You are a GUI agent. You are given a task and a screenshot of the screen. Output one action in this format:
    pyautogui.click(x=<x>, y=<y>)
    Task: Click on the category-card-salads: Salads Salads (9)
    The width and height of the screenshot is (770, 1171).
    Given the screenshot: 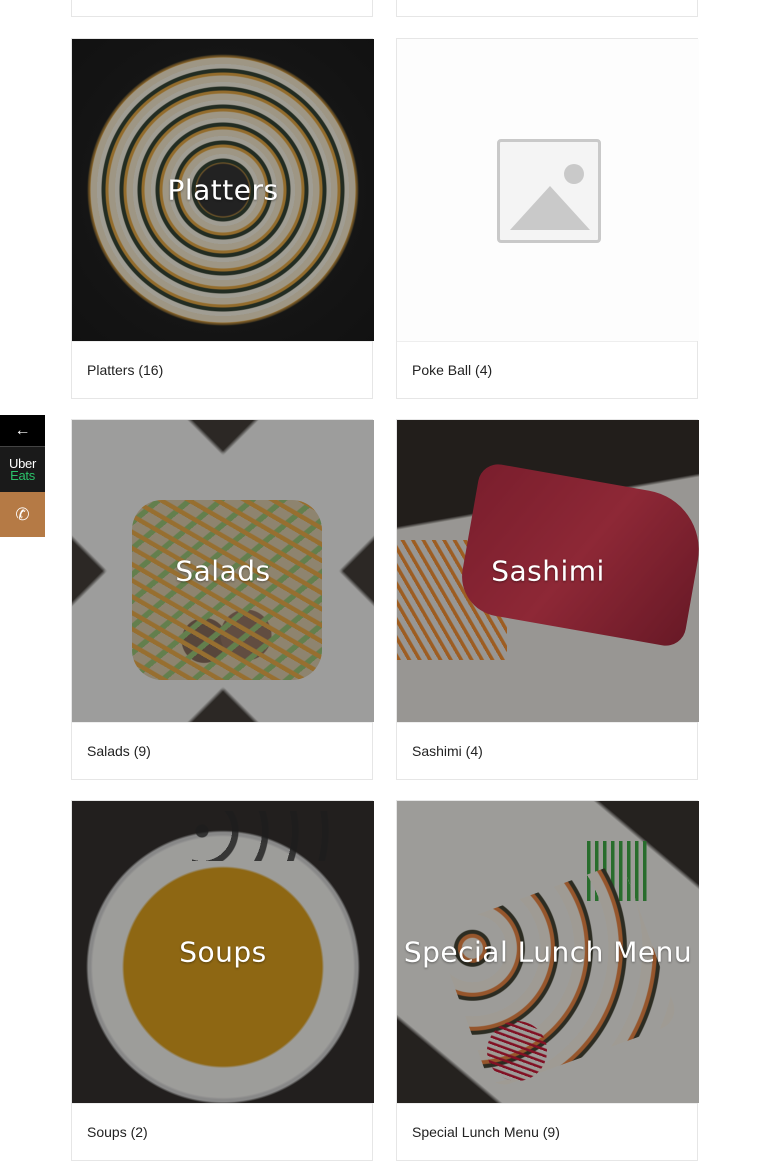 What is the action you would take?
    pyautogui.click(x=222, y=599)
    